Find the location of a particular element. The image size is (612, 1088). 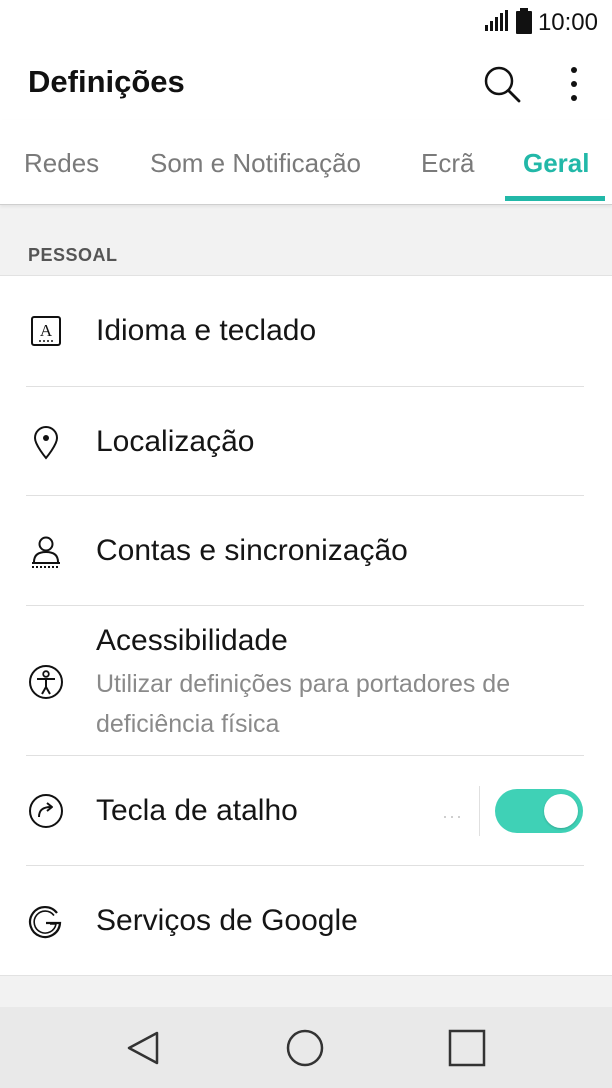

list-item-localizacao: Localização is located at coordinates (306, 441).